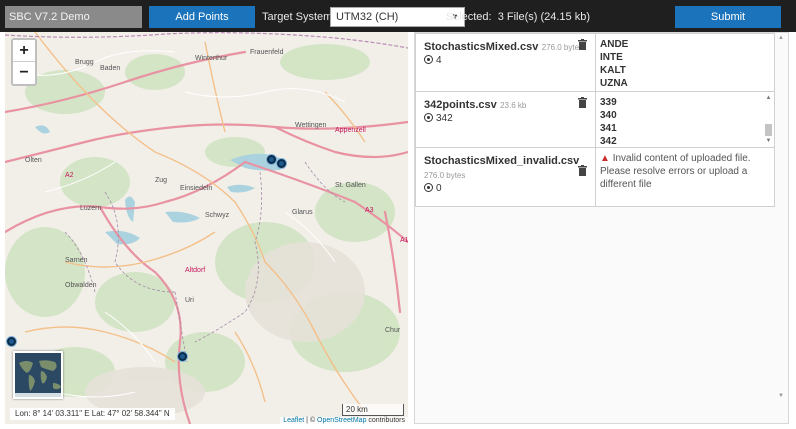 The width and height of the screenshot is (796, 429). What do you see at coordinates (393, 330) in the screenshot?
I see `map-place-label: Chur` at bounding box center [393, 330].